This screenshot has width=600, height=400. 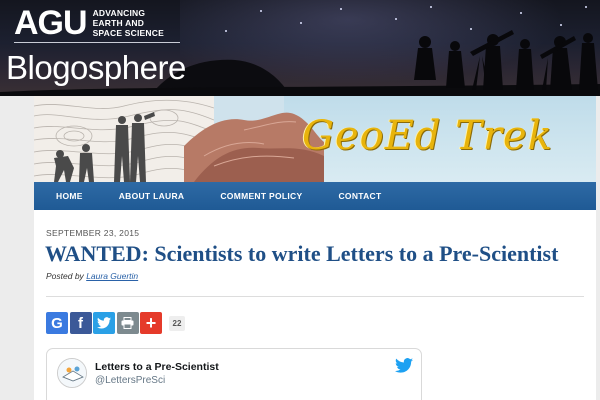 I want to click on agu-tagline: ADVANCING EARTH AND SPACE SCIENCE, so click(x=128, y=23).